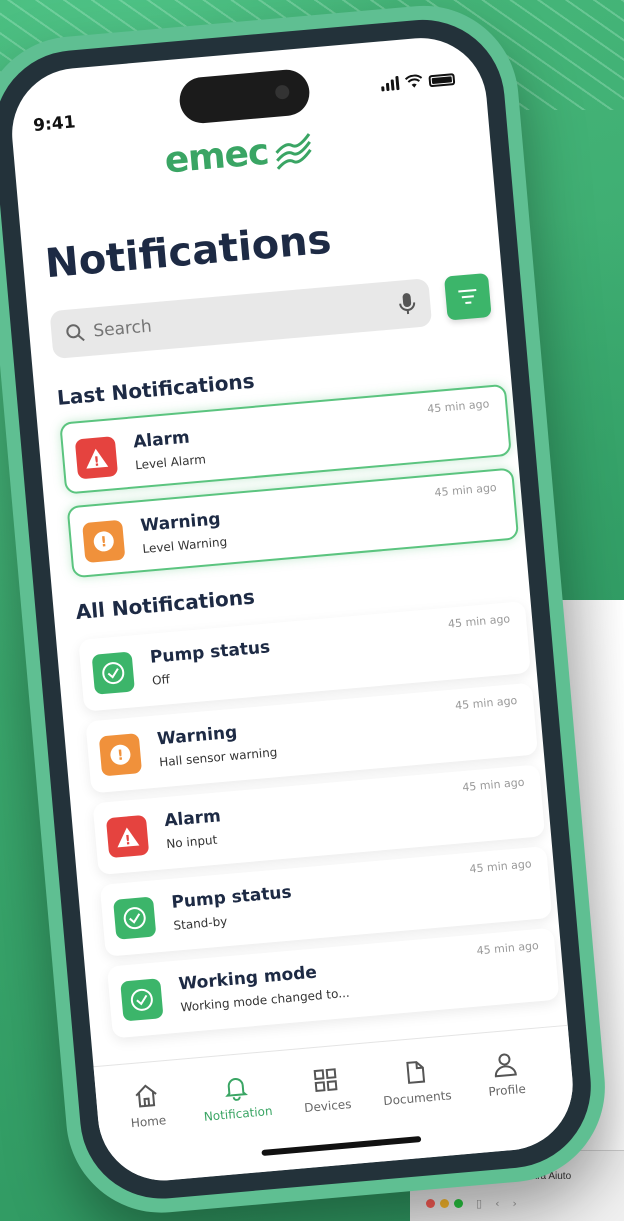  Describe the element at coordinates (293, 151) in the screenshot. I see `logo-waves-icon` at that location.